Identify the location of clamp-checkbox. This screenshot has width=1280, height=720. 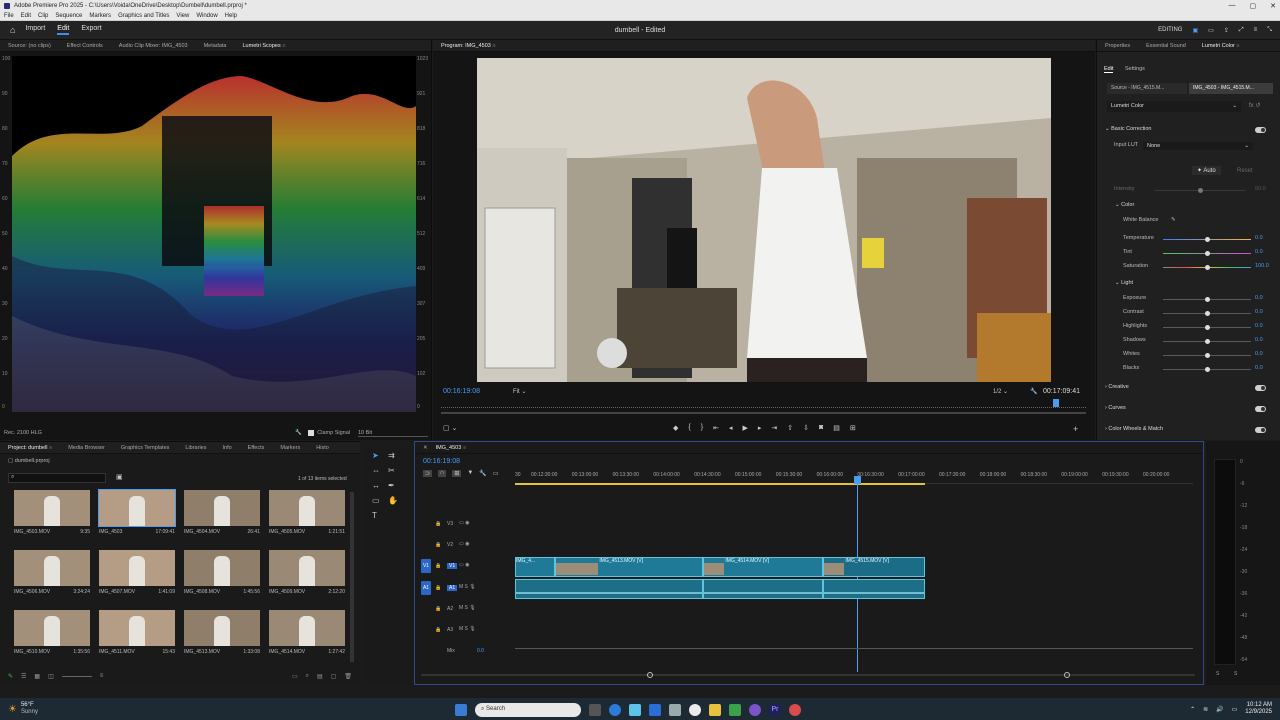
(311, 433).